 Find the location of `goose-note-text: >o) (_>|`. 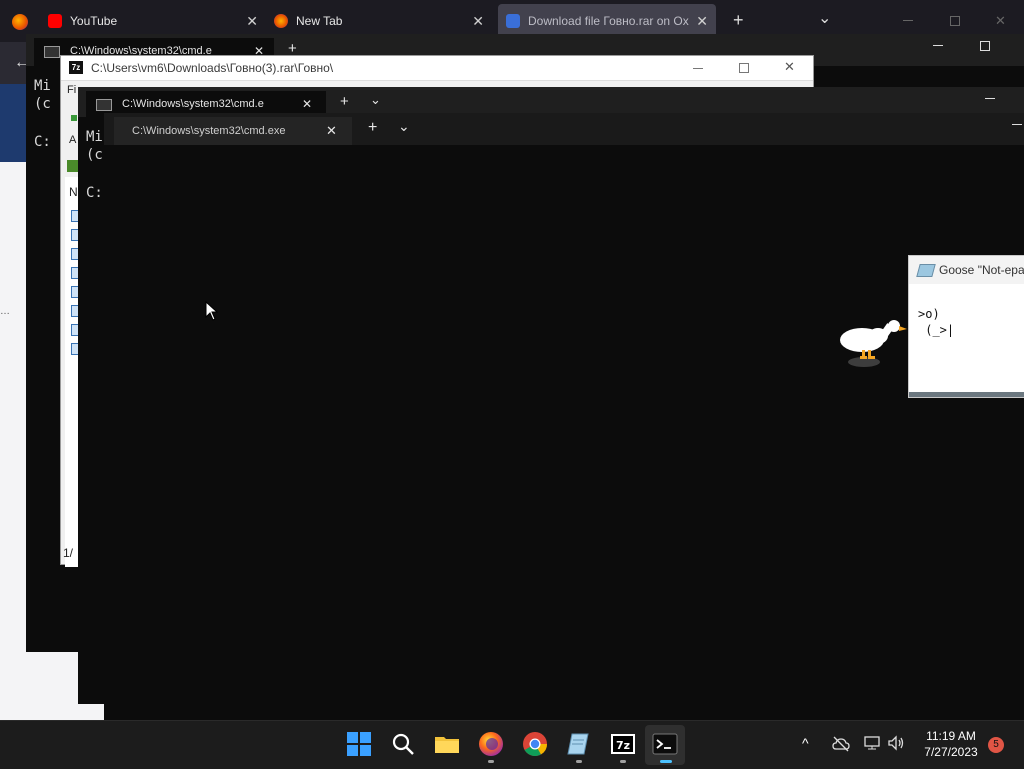

goose-note-text: >o) (_>| is located at coordinates (936, 322).